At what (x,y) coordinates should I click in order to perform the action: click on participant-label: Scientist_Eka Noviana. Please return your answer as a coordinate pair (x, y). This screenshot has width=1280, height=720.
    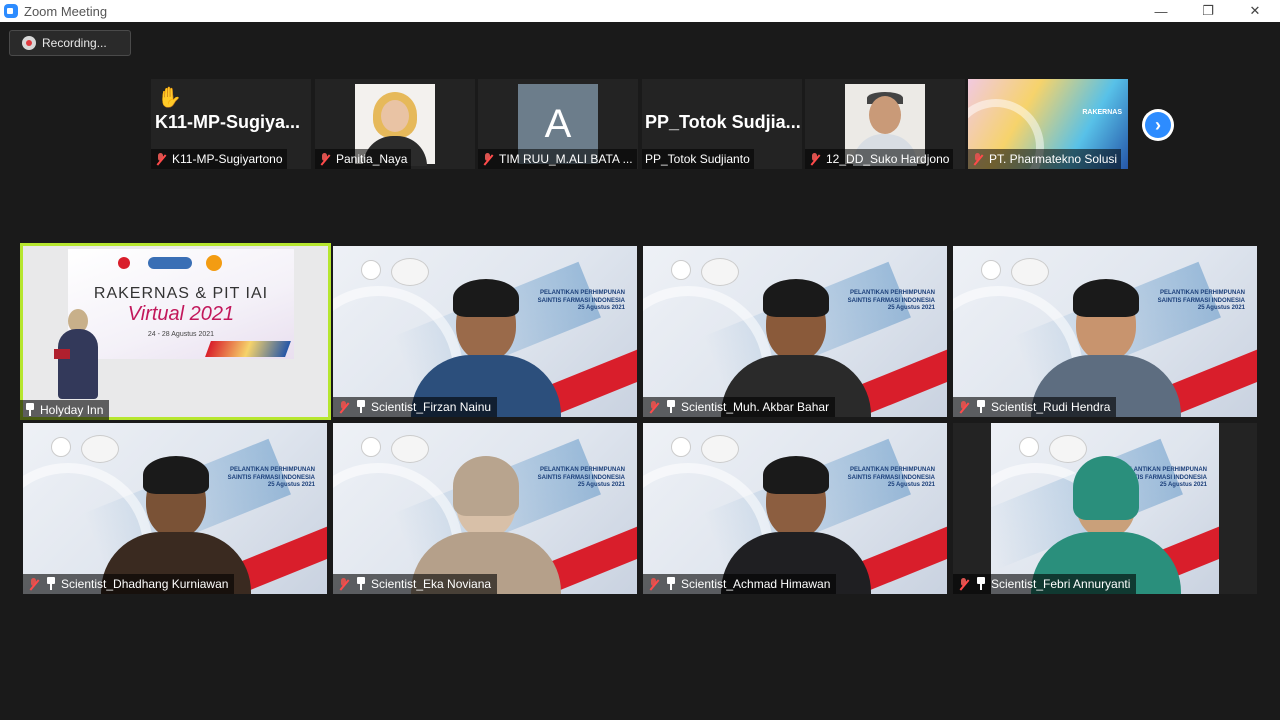
    Looking at the image, I should click on (415, 584).